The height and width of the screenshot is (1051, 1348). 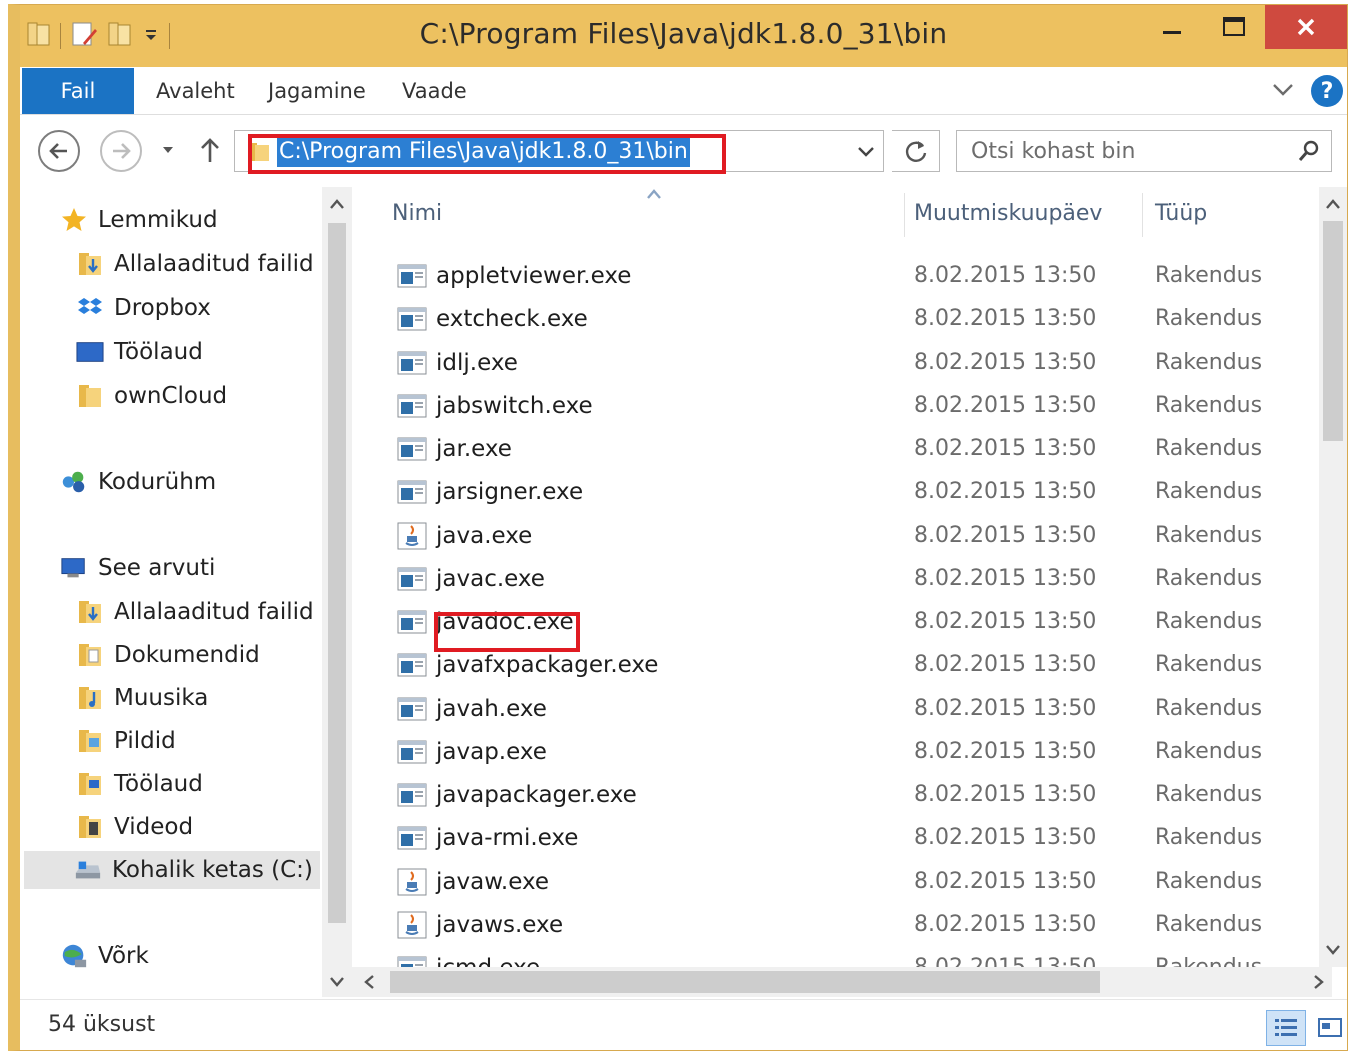 I want to click on chevron-left-icon, so click(x=369, y=982).